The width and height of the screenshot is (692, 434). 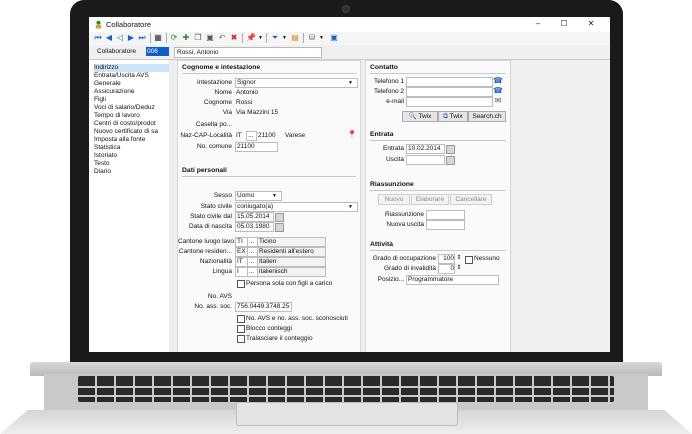 What do you see at coordinates (131, 164) in the screenshot?
I see `sidebar-item: Testo` at bounding box center [131, 164].